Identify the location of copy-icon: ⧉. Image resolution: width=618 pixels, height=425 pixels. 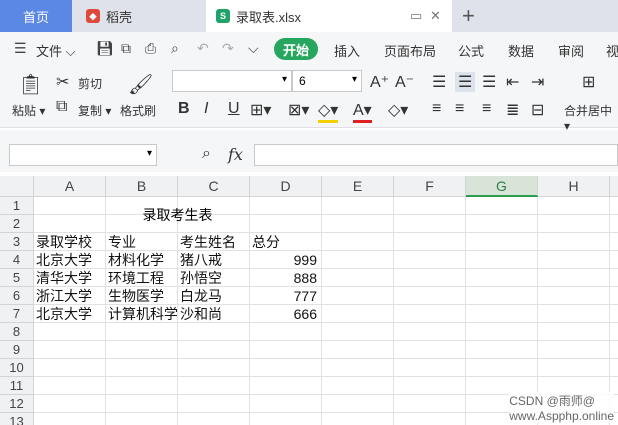
(61, 107).